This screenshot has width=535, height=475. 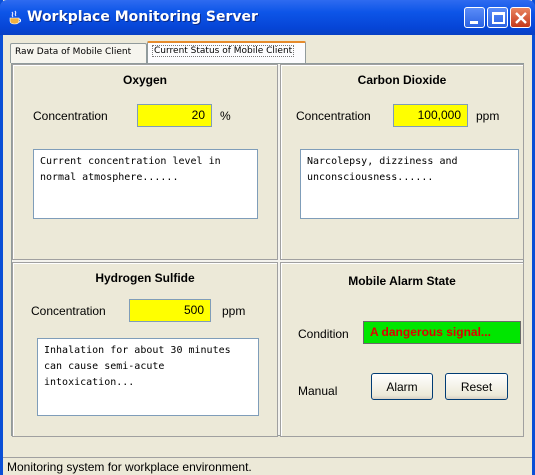 I want to click on hydrogen-sulfide-concentration-label: Concentration, so click(x=68, y=311).